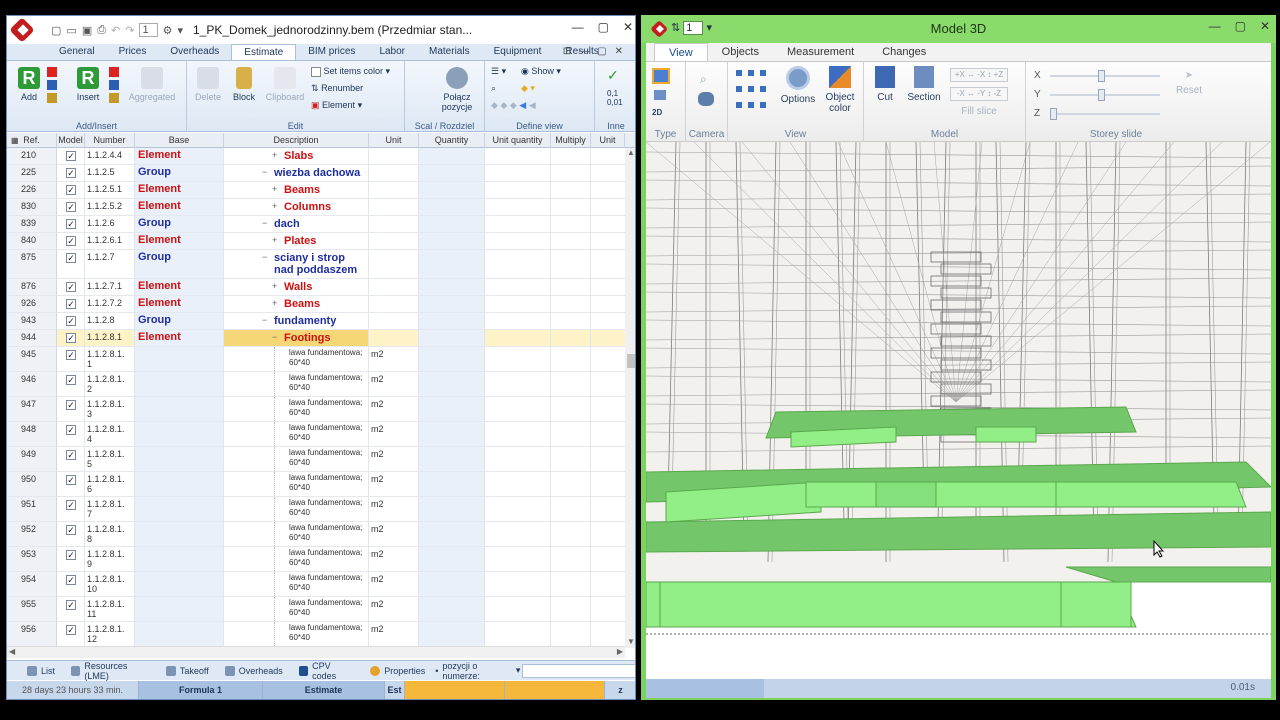 This screenshot has height=720, width=1280. Describe the element at coordinates (274, 155) in the screenshot. I see `expand-icon: +` at that location.